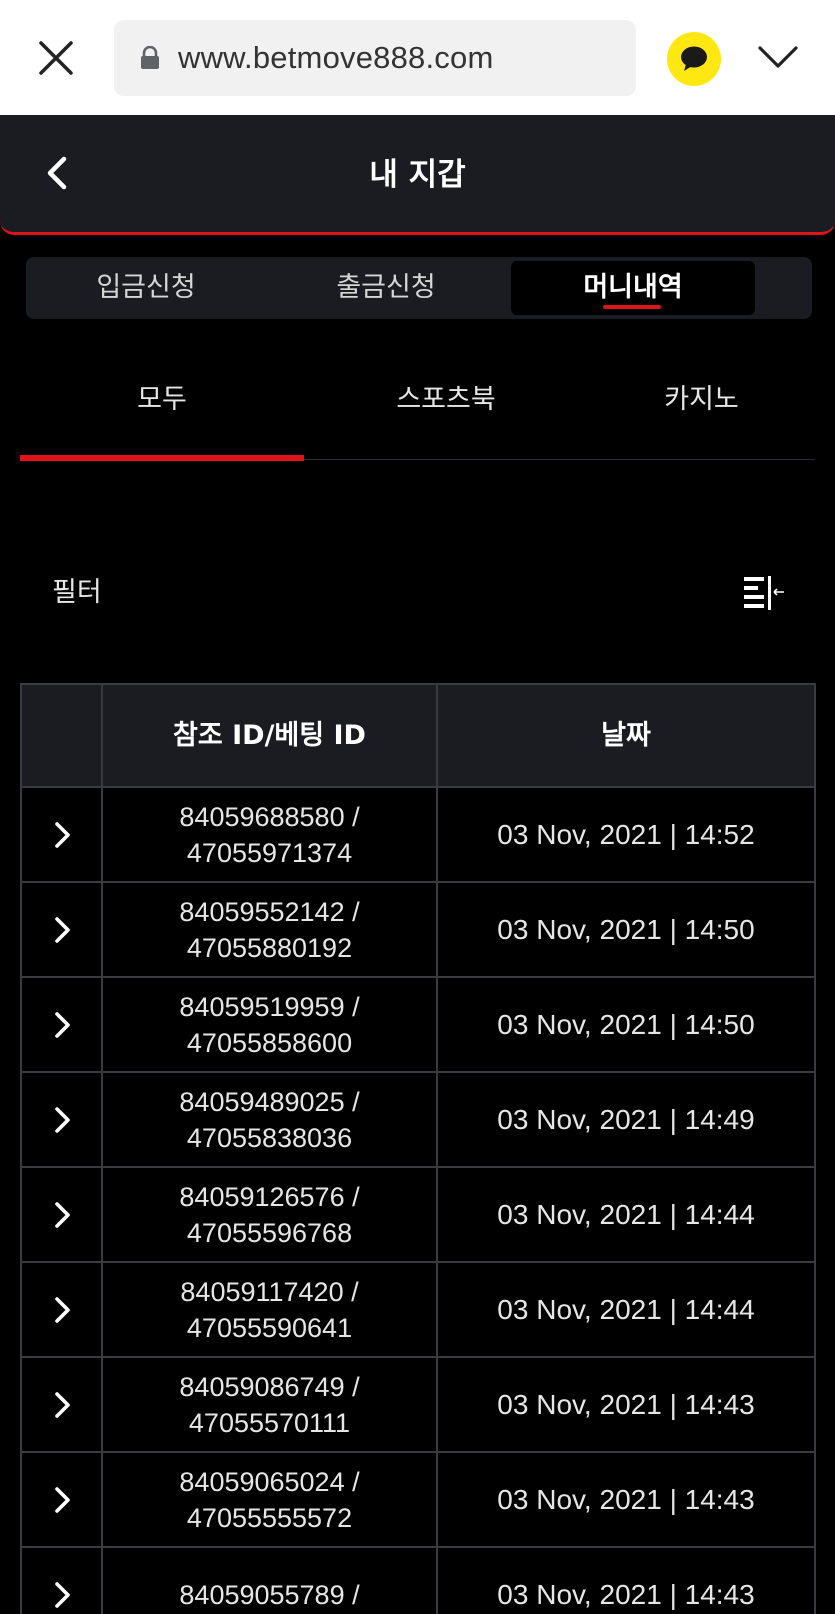 This screenshot has height=1614, width=835. I want to click on close-icon, so click(56, 58).